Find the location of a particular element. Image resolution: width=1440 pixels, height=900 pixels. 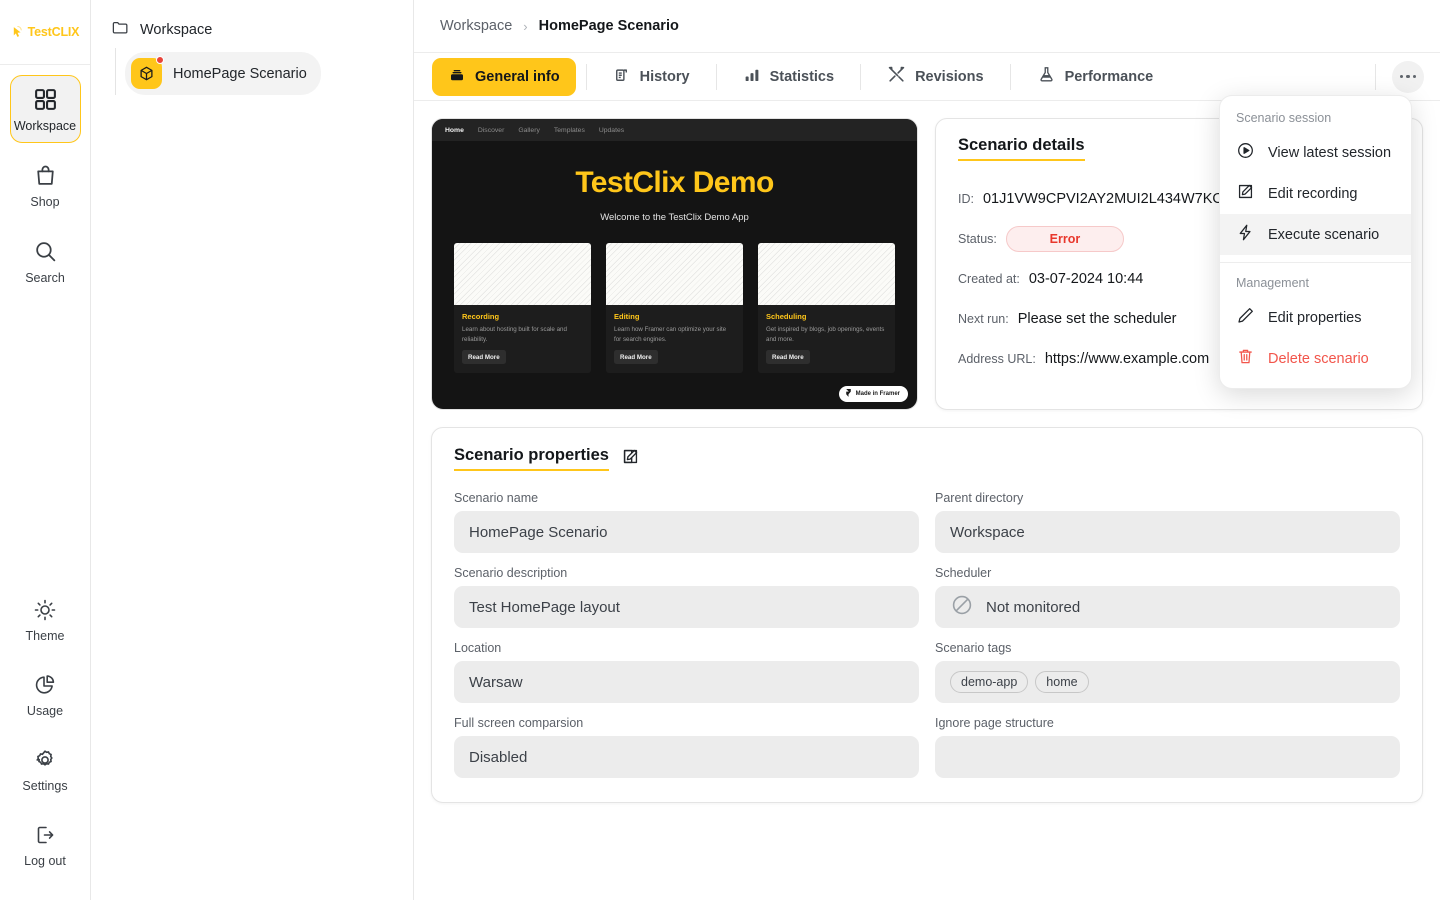

tree-root-workspace: Workspace is located at coordinates (252, 30).